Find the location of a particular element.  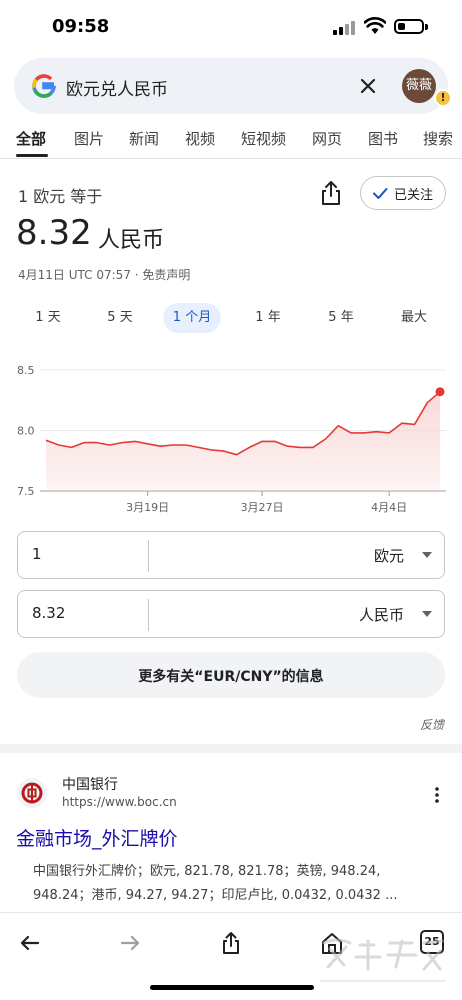

latest-point is located at coordinates (440, 392).